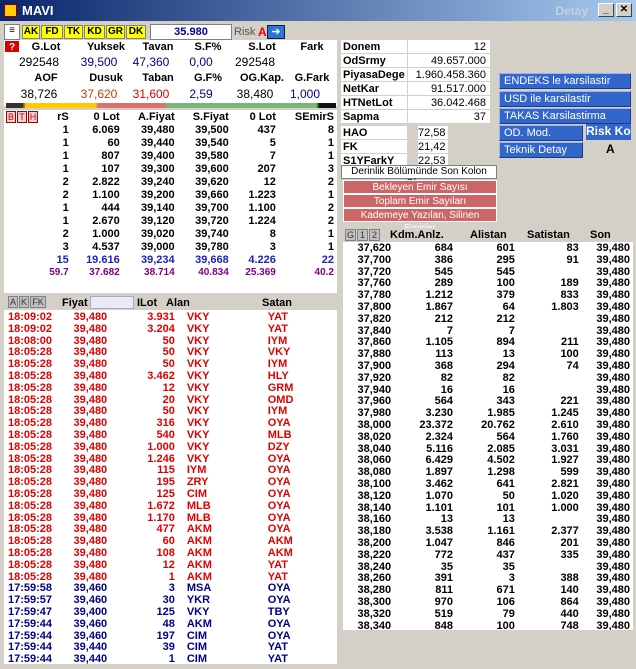 The height and width of the screenshot is (669, 636). Describe the element at coordinates (277, 564) in the screenshot. I see `trade-cell: YAT` at that location.